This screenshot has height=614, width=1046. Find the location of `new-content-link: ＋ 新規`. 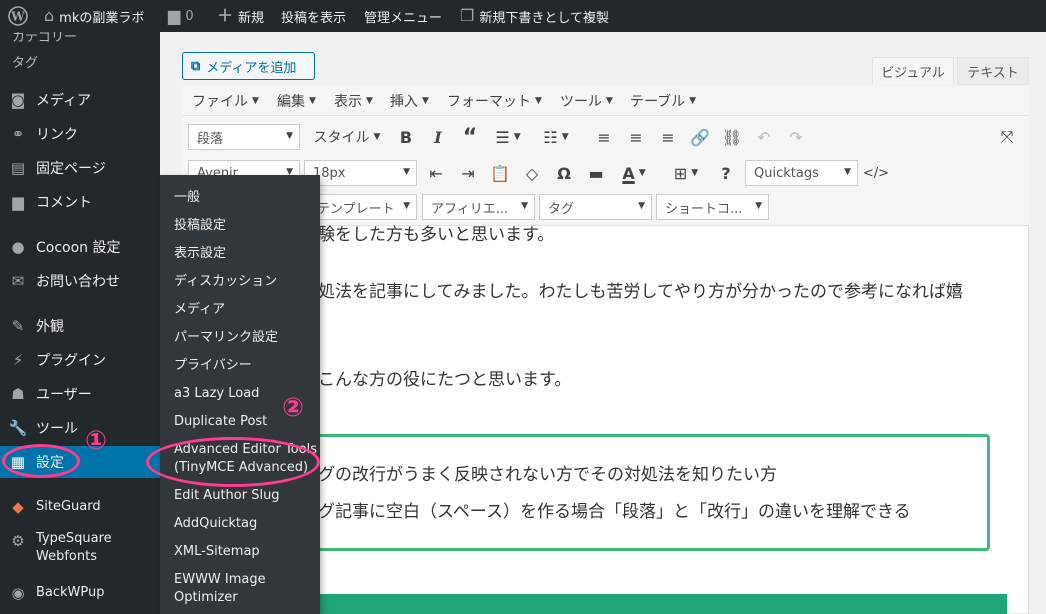

new-content-link: ＋ 新規 is located at coordinates (240, 16).